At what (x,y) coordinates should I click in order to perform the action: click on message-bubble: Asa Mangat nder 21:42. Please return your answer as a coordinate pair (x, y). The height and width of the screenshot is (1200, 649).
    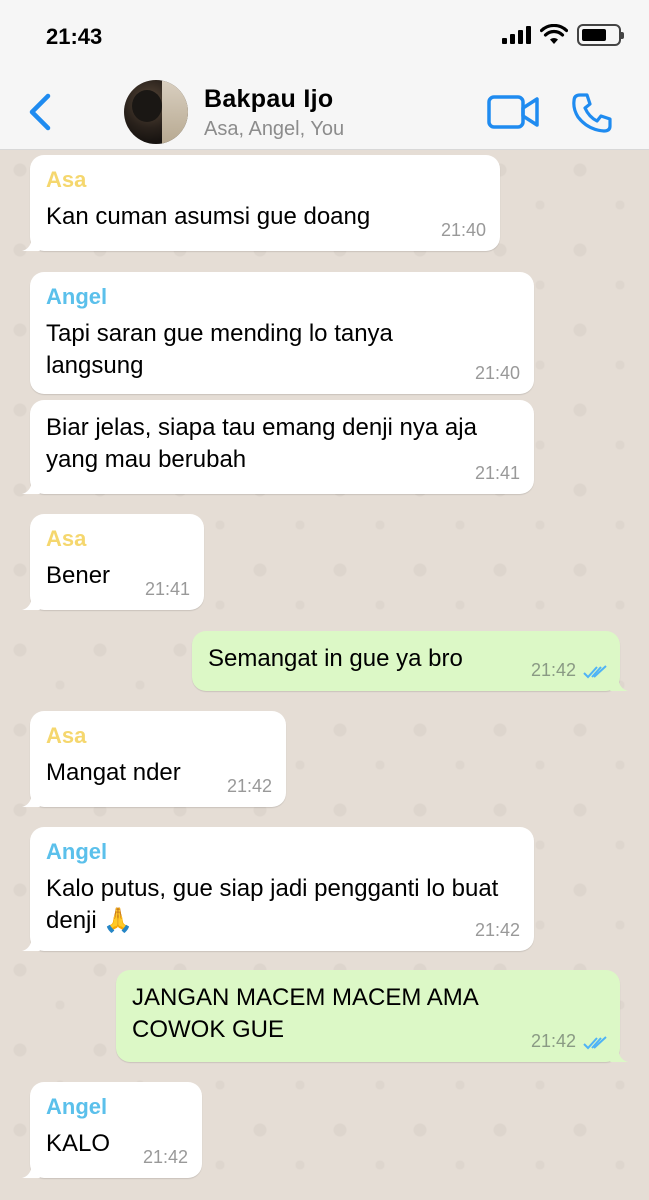
    Looking at the image, I should click on (154, 759).